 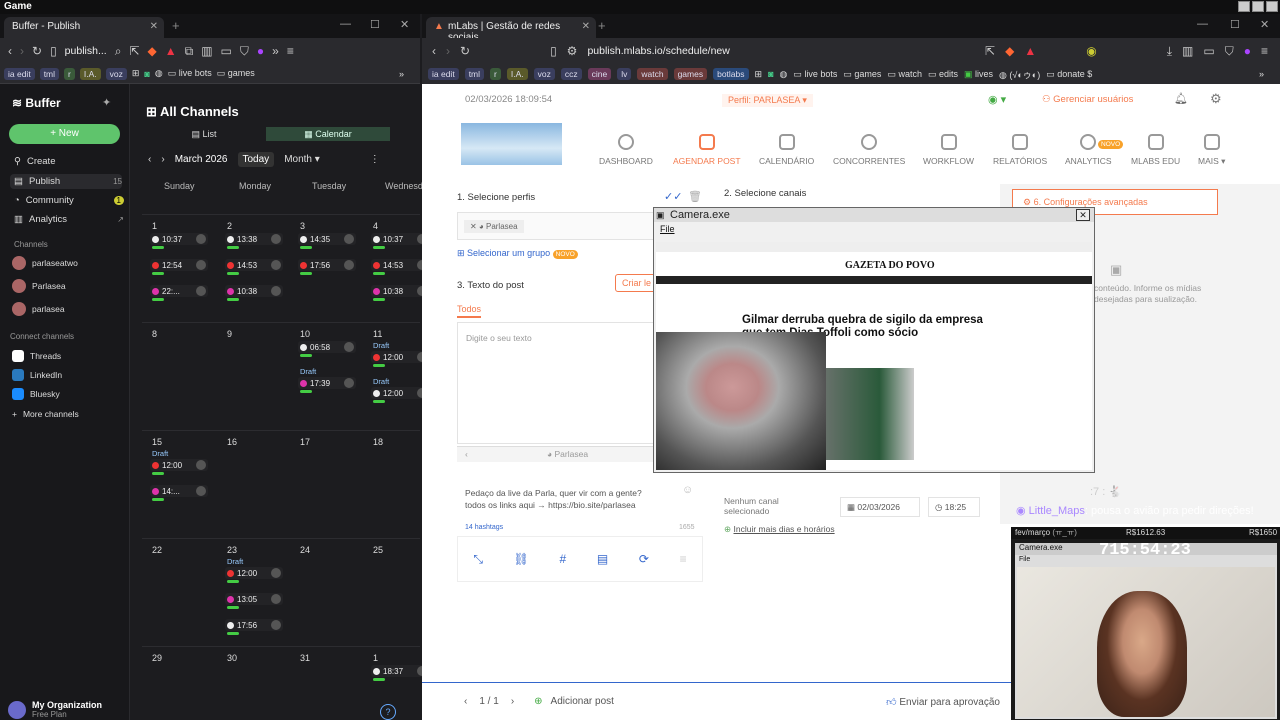 I want to click on day-number: 16, so click(x=232, y=442).